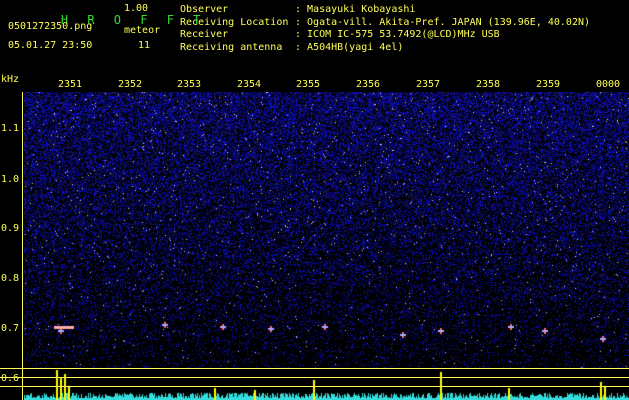  I want to click on separator-line-mid, so click(314, 377).